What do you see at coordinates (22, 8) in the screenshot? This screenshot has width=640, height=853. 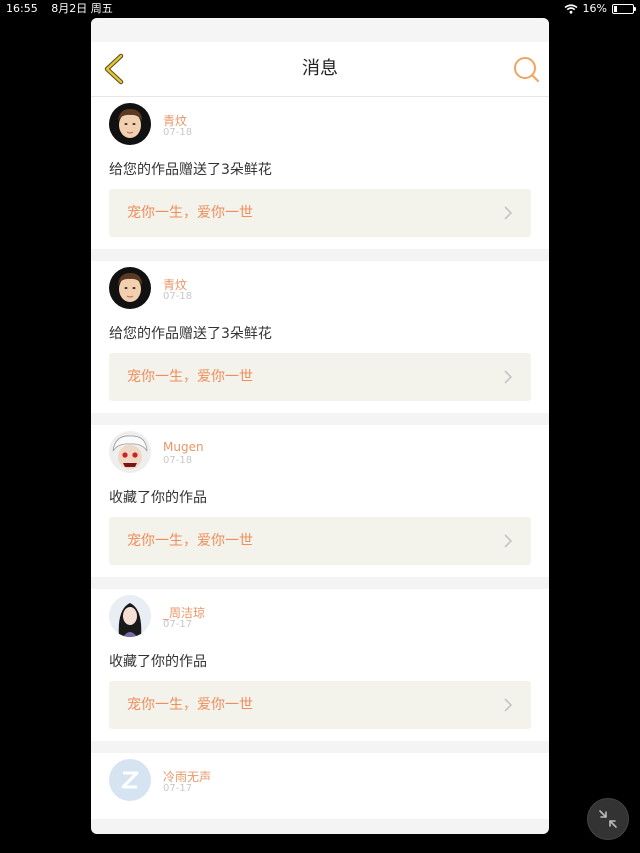 I see `status-time: 16:55` at bounding box center [22, 8].